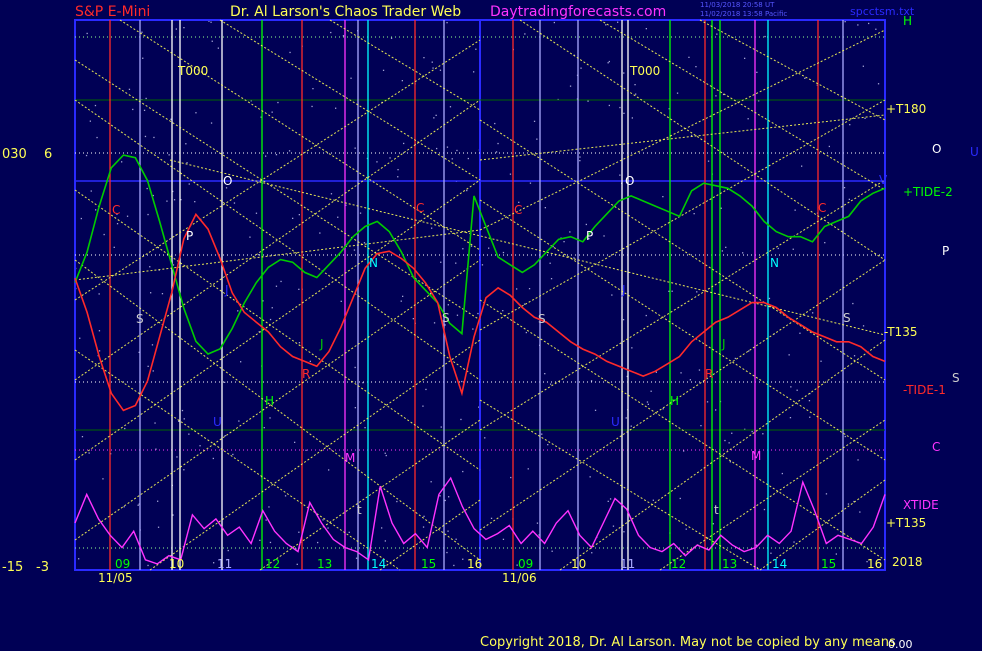 The height and width of the screenshot is (651, 982). Describe the element at coordinates (924, 390) in the screenshot. I see `right-label: -TIDE-1` at that location.